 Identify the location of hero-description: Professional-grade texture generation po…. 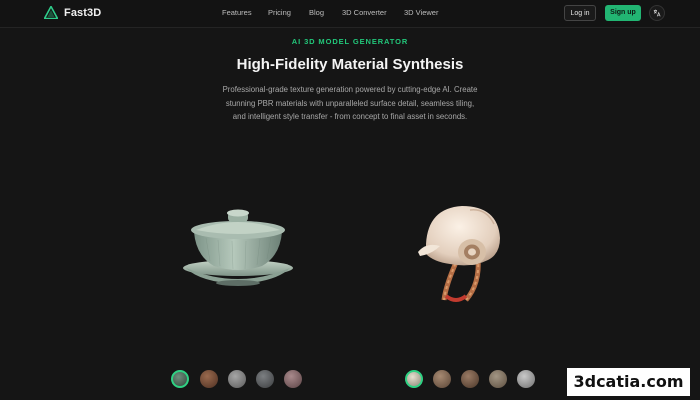
(350, 103).